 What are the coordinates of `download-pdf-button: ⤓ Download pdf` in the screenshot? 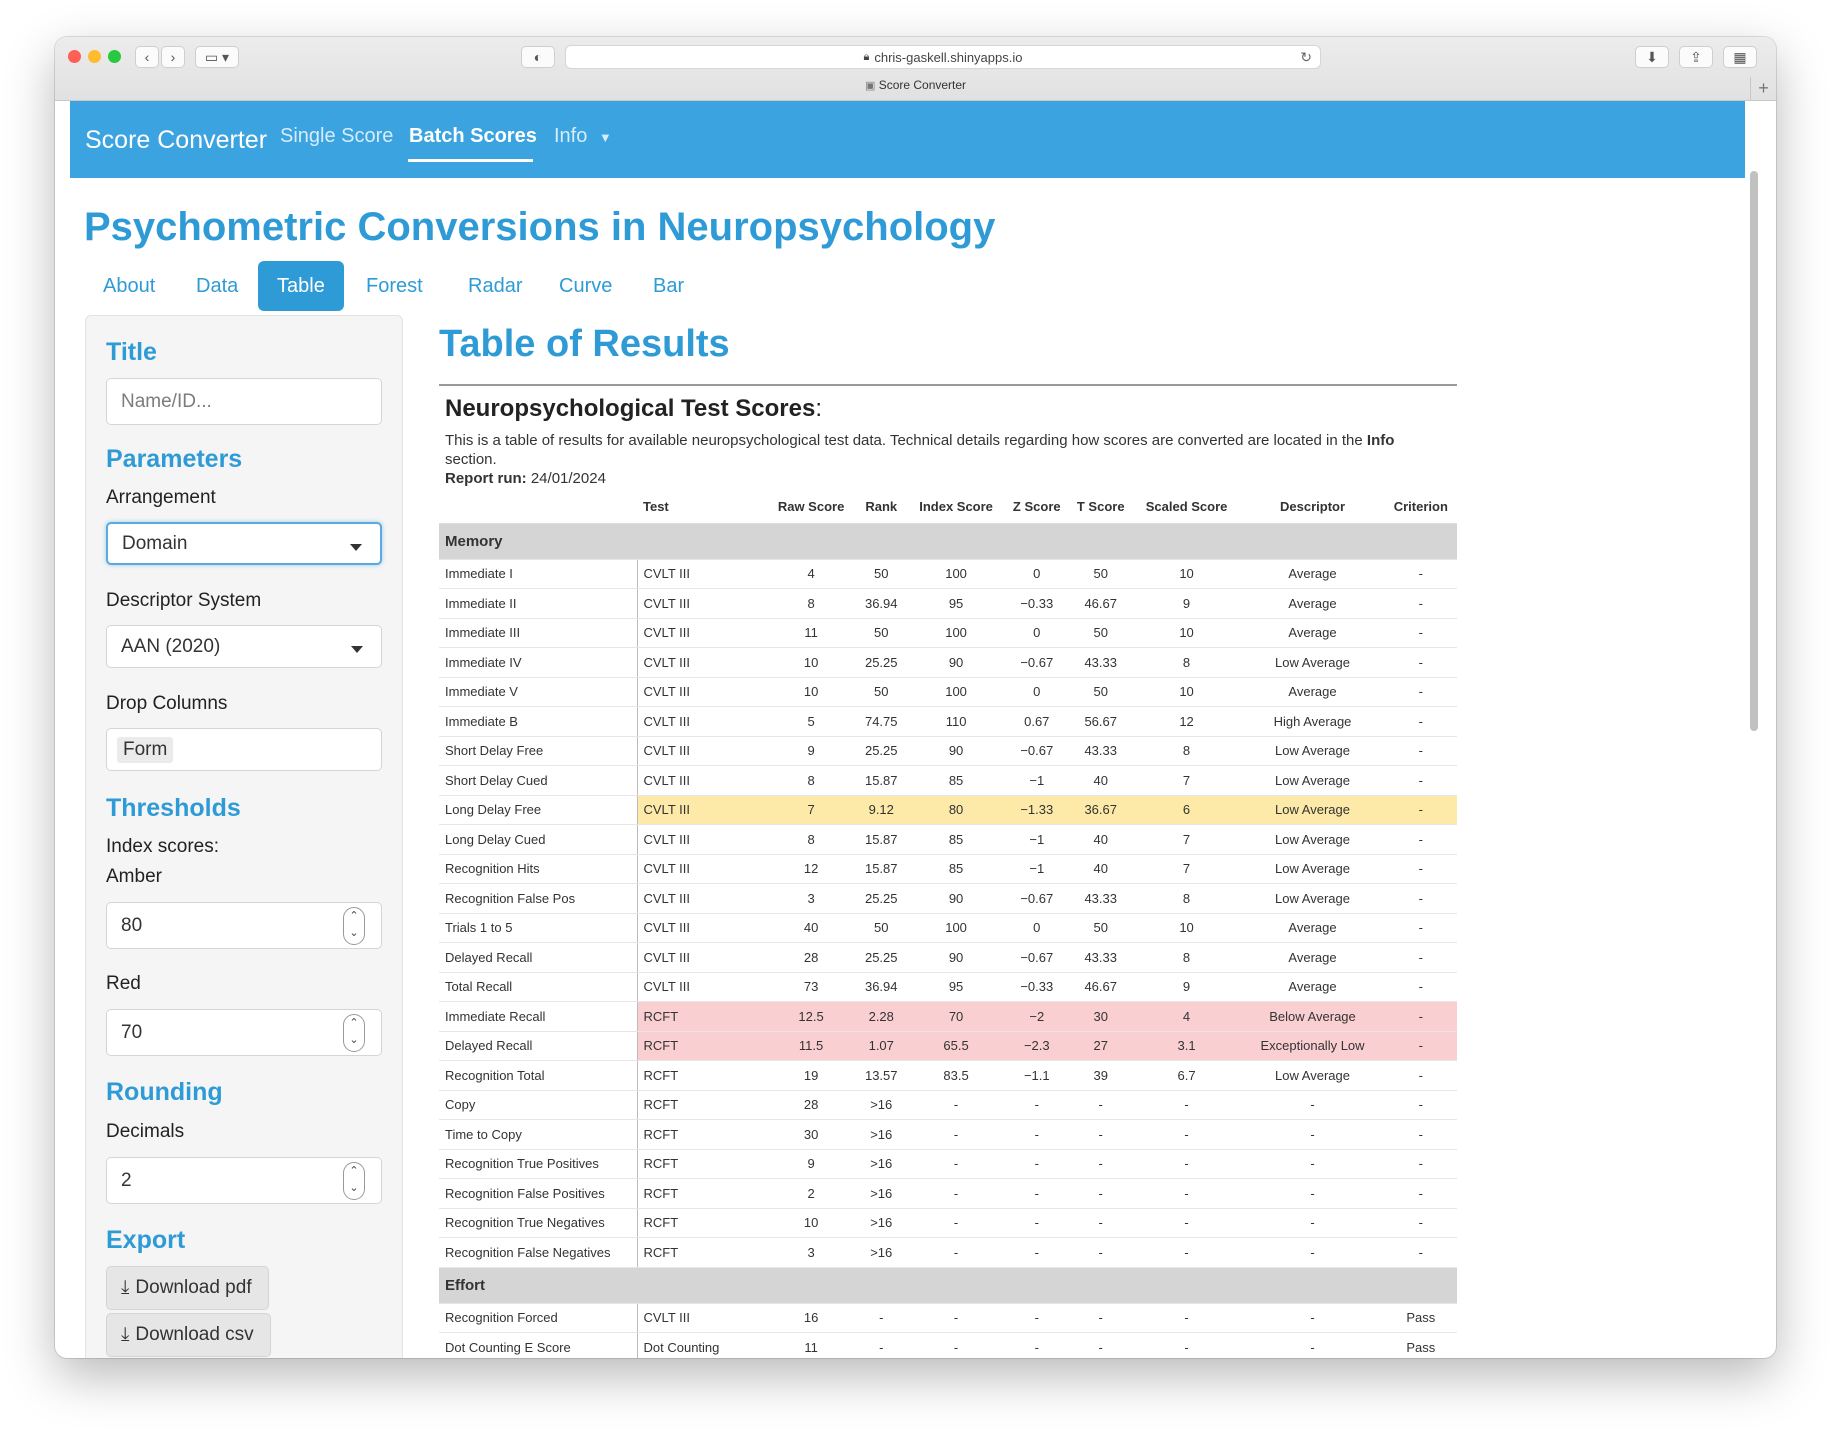 It's located at (187, 1288).